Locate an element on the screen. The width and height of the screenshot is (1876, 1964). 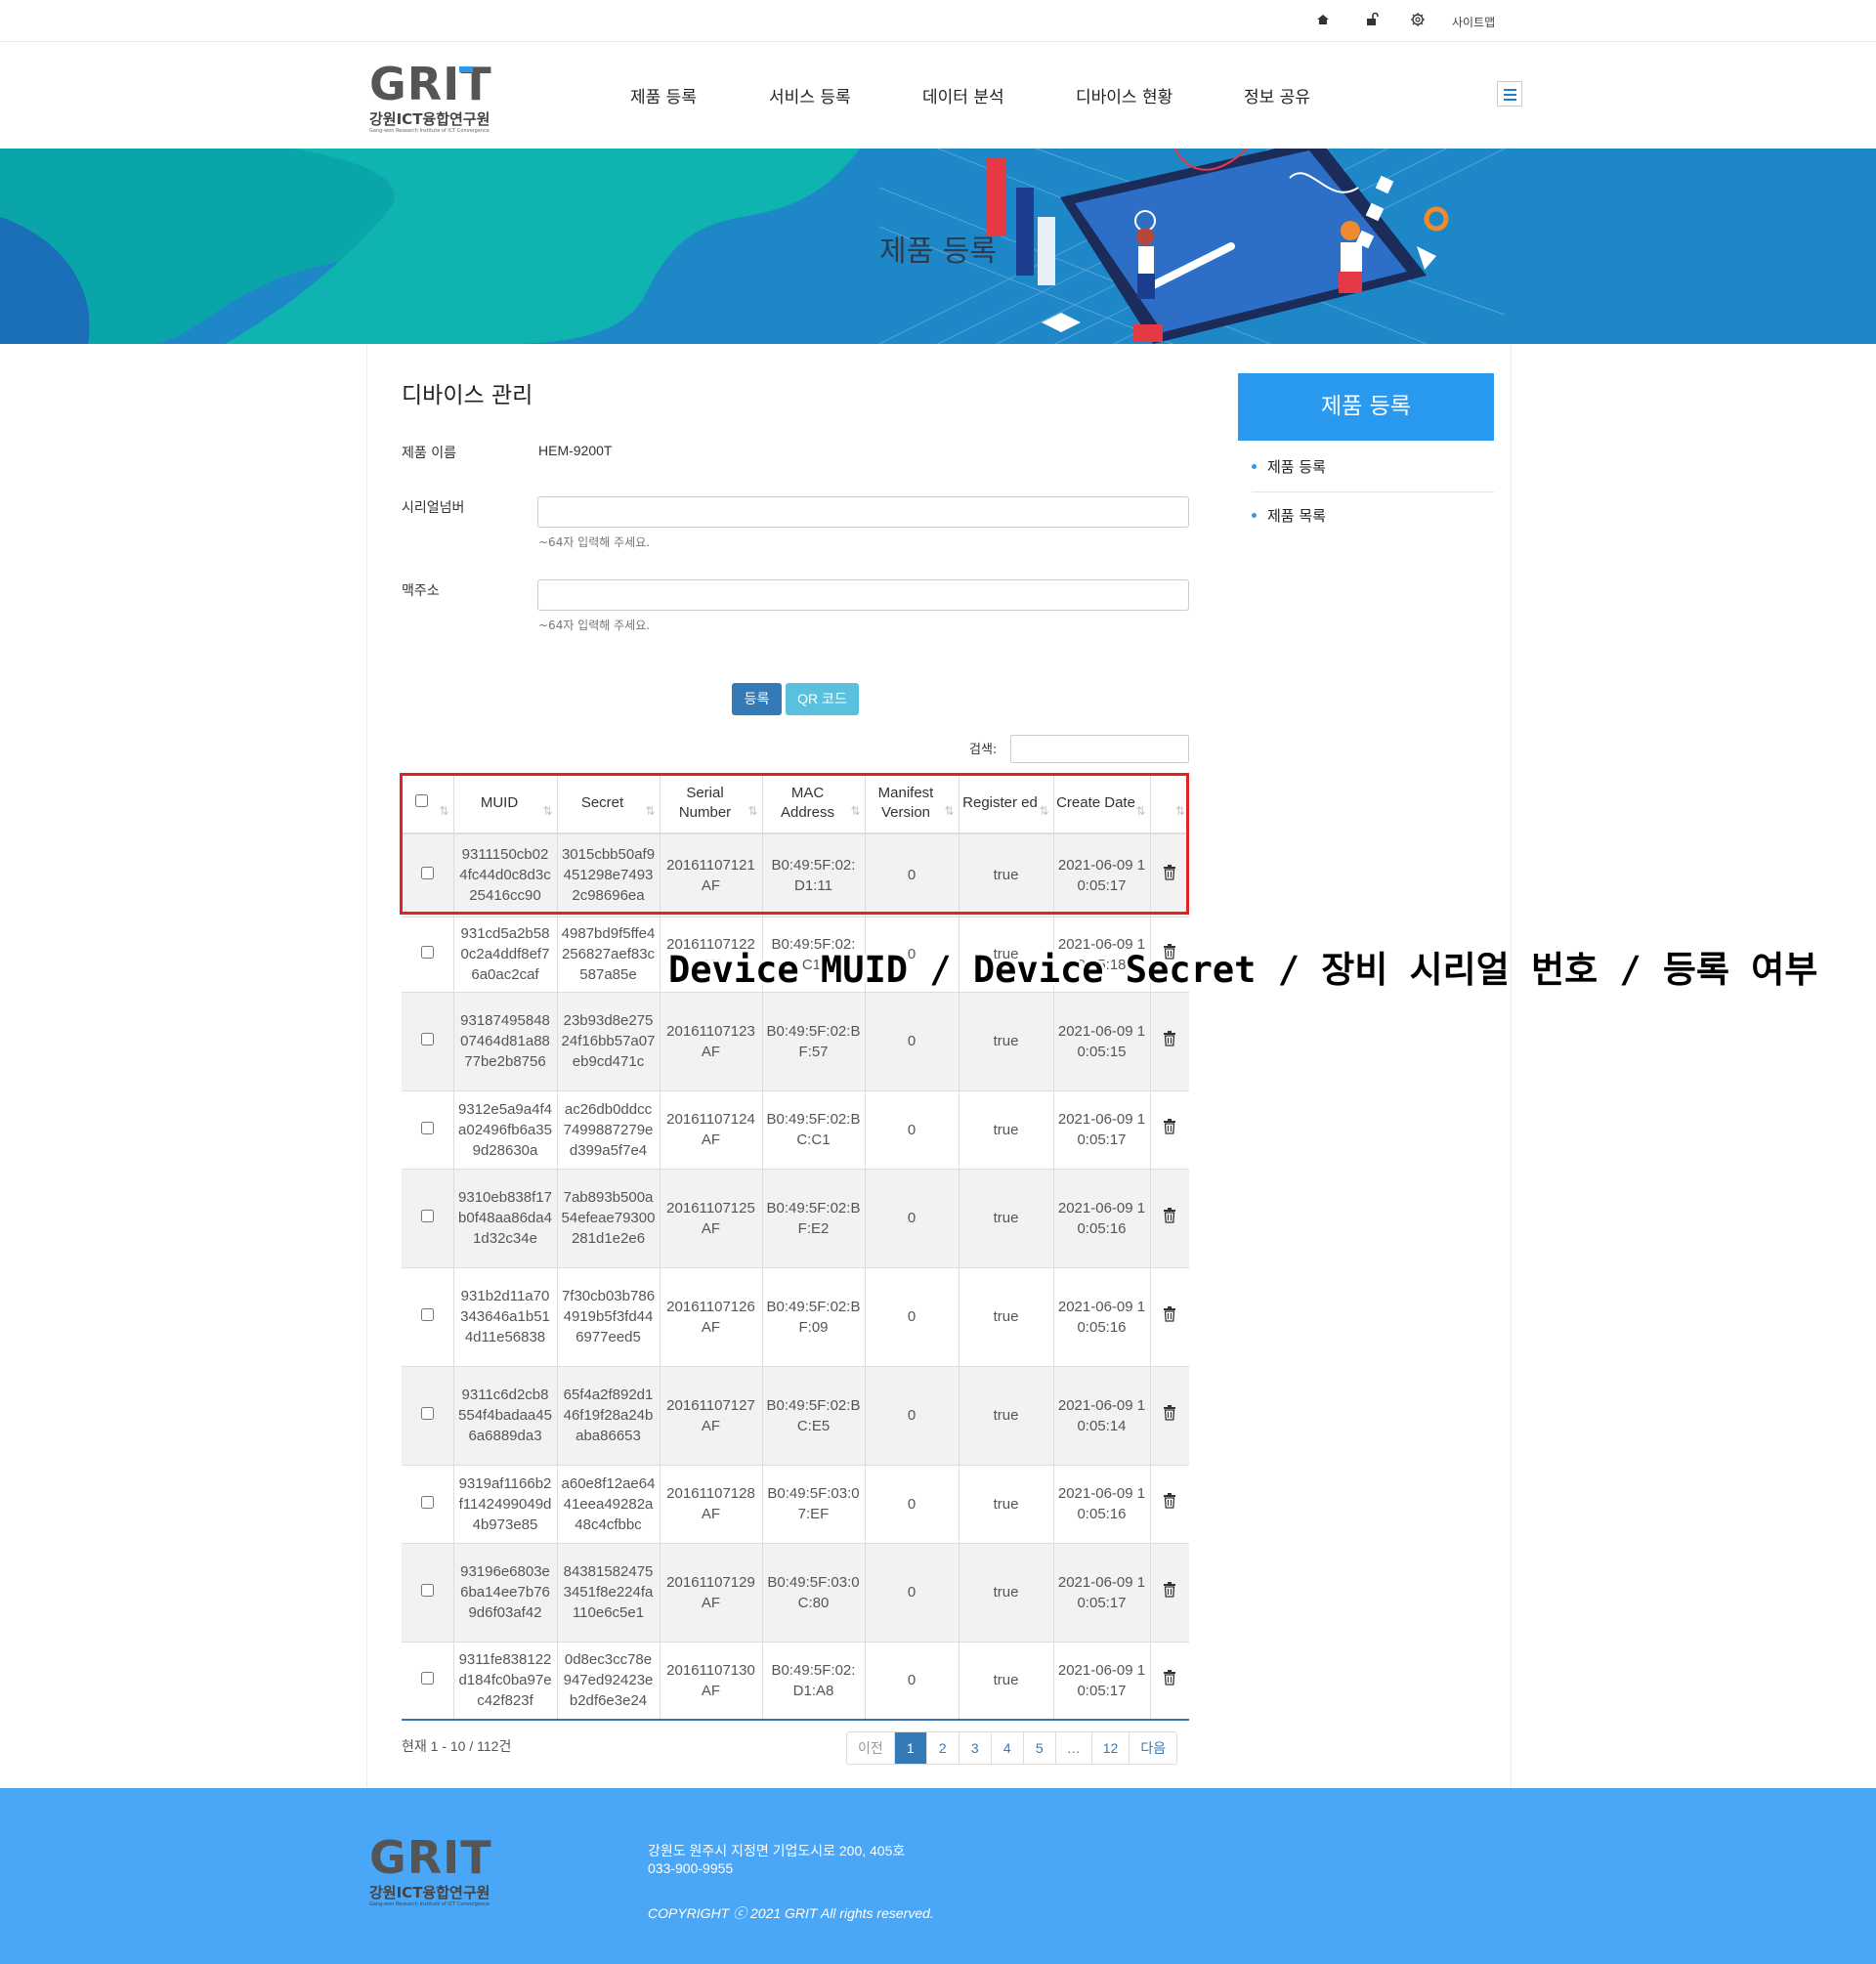
pagination-prev: 이전 is located at coordinates (871, 1748).